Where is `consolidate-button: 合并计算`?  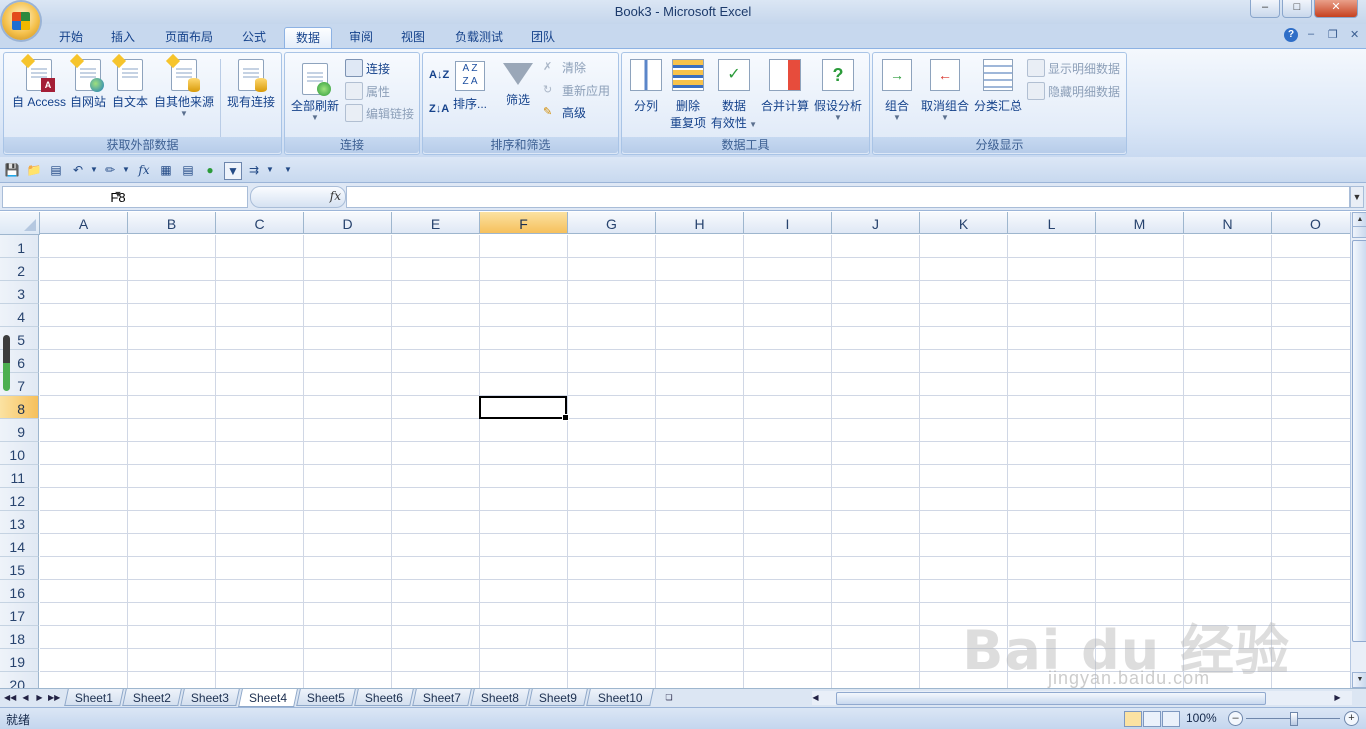 consolidate-button: 合并计算 is located at coordinates (785, 86).